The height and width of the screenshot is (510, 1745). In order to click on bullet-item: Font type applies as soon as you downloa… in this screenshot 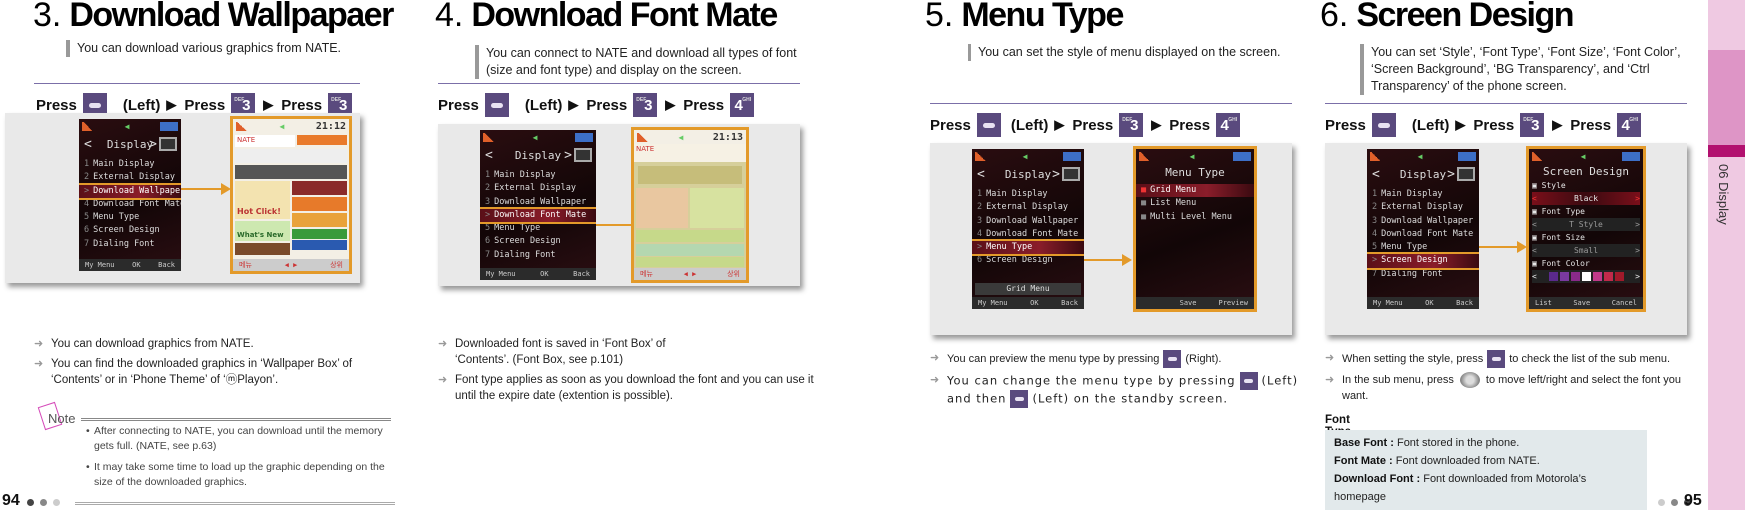, I will do `click(628, 388)`.